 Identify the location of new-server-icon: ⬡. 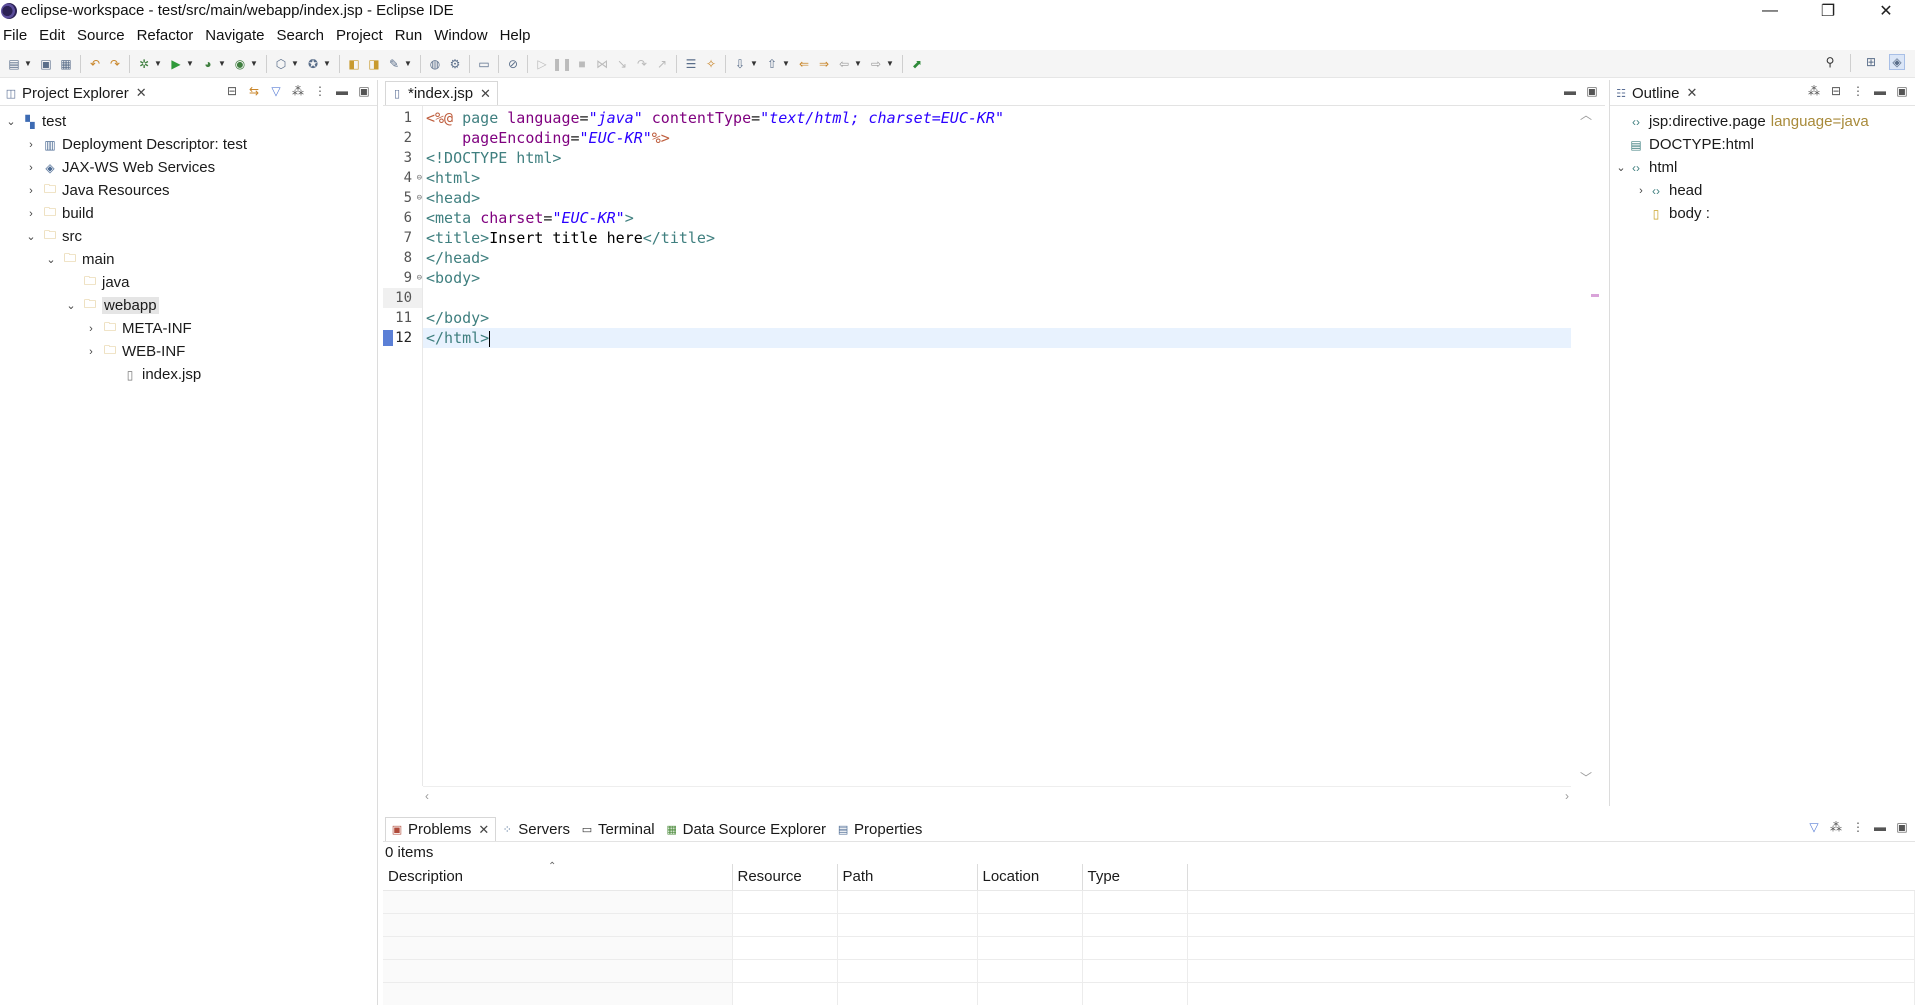
(281, 64).